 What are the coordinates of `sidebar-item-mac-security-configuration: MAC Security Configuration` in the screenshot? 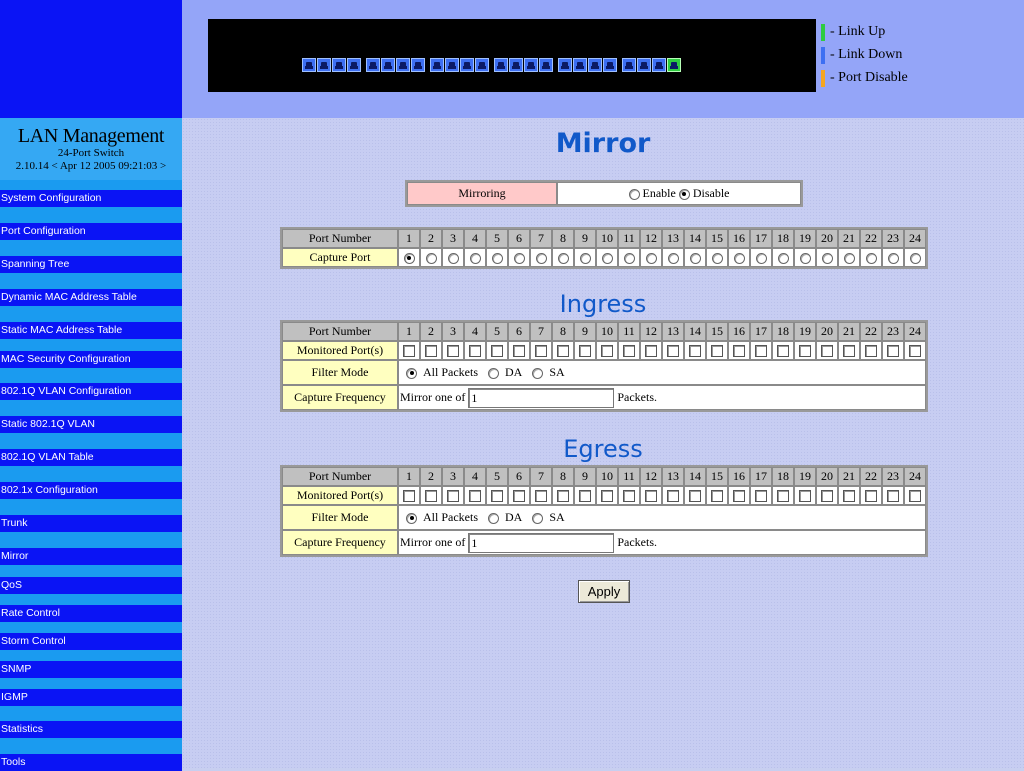 It's located at (91, 359).